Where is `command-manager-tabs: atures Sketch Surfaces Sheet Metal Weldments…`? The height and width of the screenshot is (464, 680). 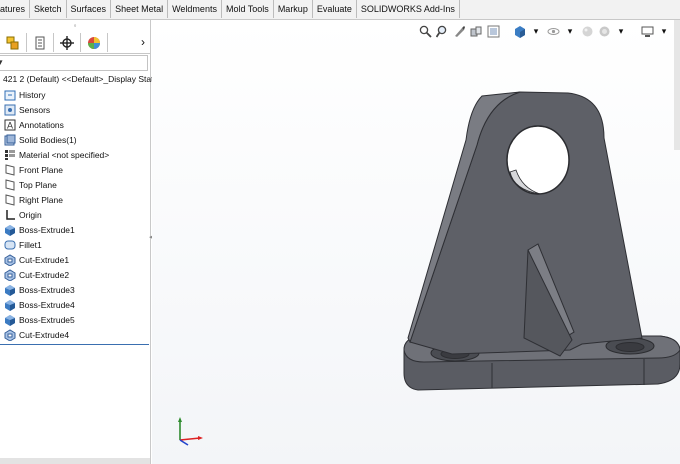
command-manager-tabs: atures Sketch Surfaces Sheet Metal Weldments… is located at coordinates (340, 10).